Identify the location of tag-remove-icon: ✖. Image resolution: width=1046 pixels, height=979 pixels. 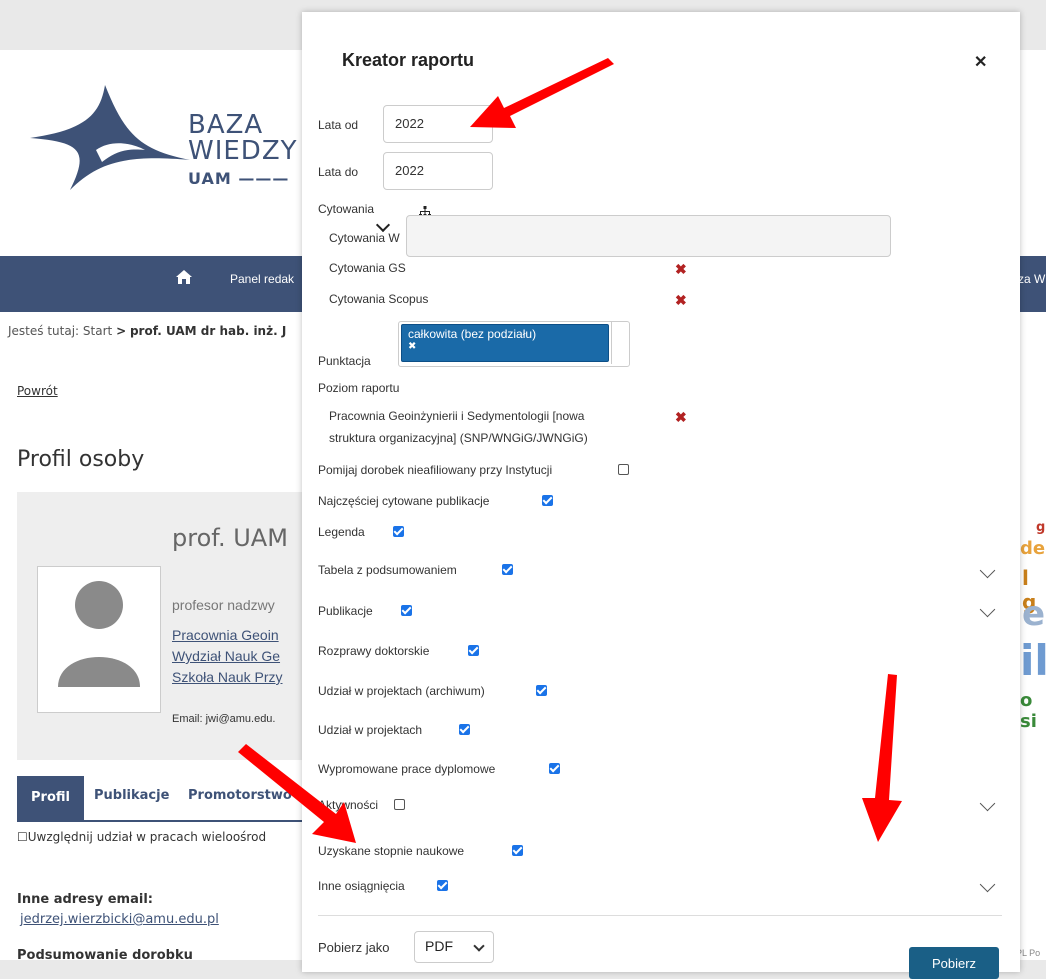
(505, 347).